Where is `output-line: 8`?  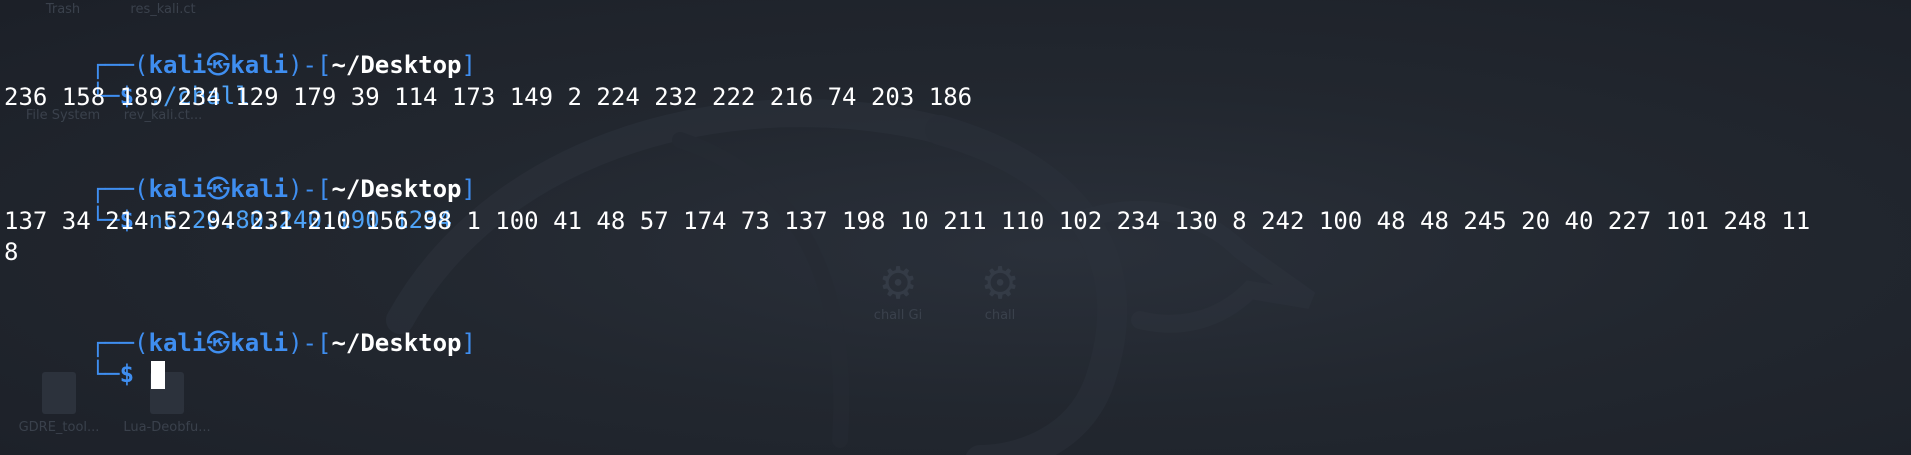 output-line: 8 is located at coordinates (11, 252).